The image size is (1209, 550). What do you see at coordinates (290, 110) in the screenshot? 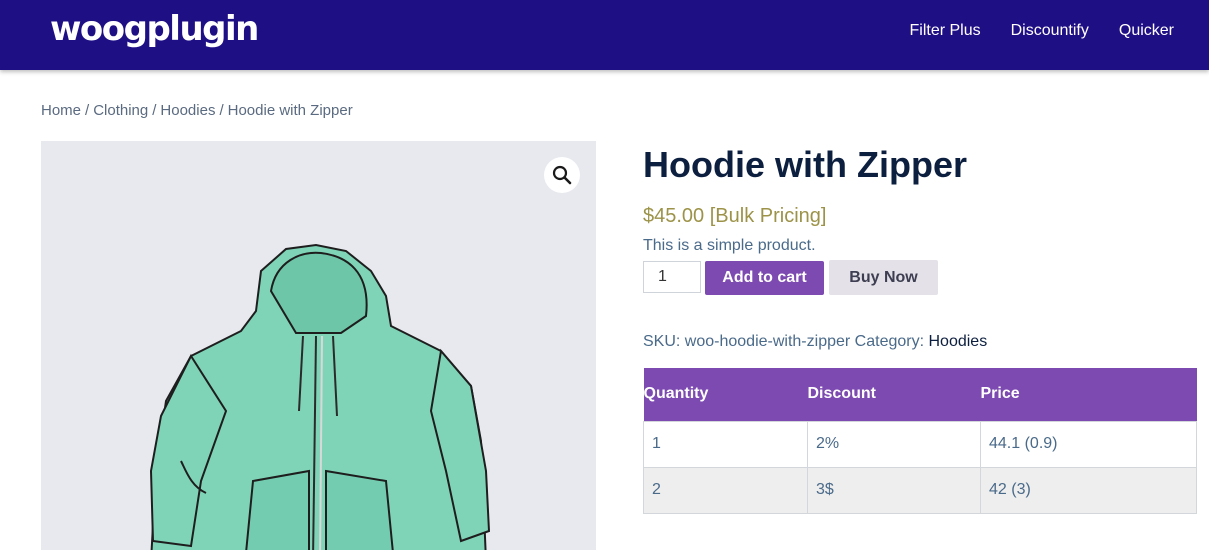
I see `breadcrumb-current: Hoodie with Zipper` at bounding box center [290, 110].